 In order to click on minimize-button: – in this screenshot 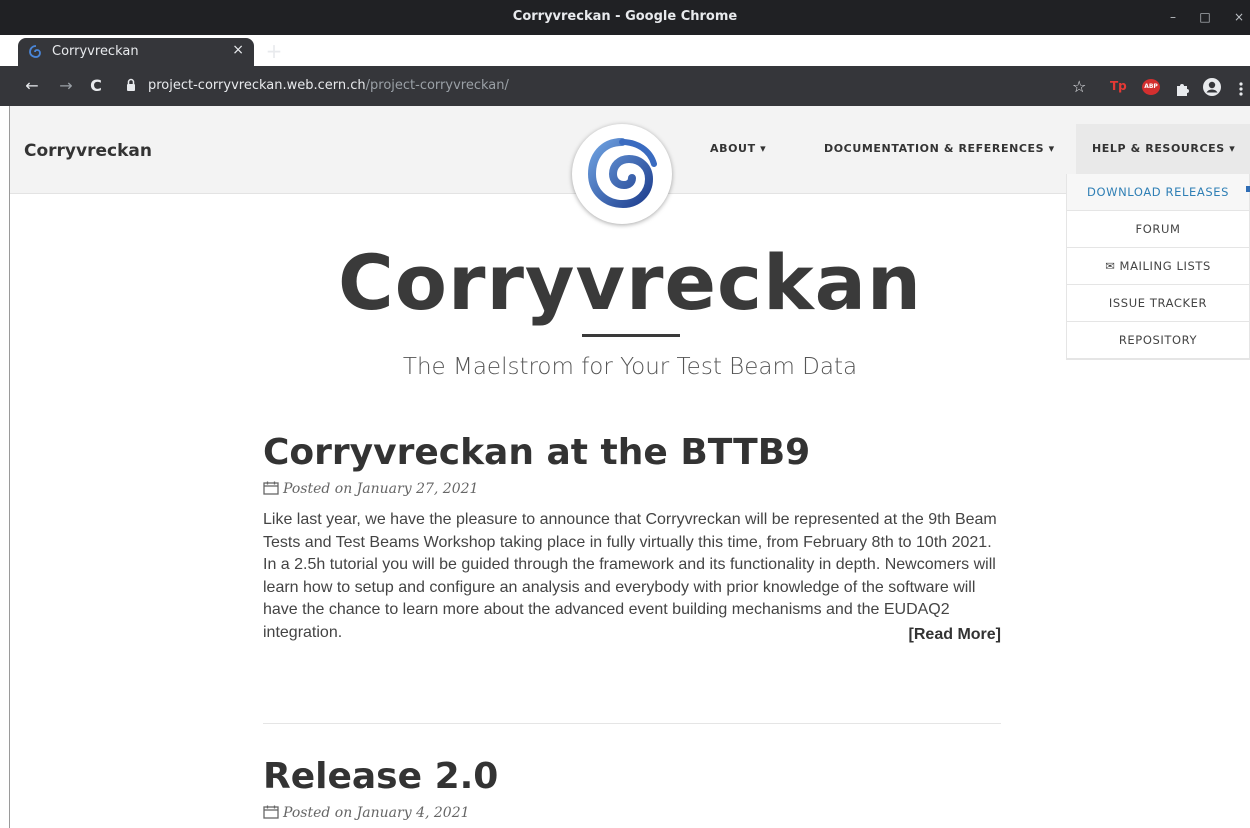, I will do `click(1173, 17)`.